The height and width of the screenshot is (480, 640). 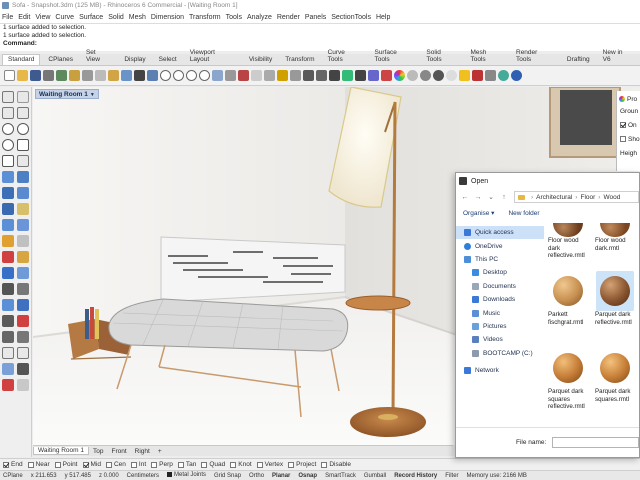 I want to click on menu-transform: Transform, so click(x=205, y=17).